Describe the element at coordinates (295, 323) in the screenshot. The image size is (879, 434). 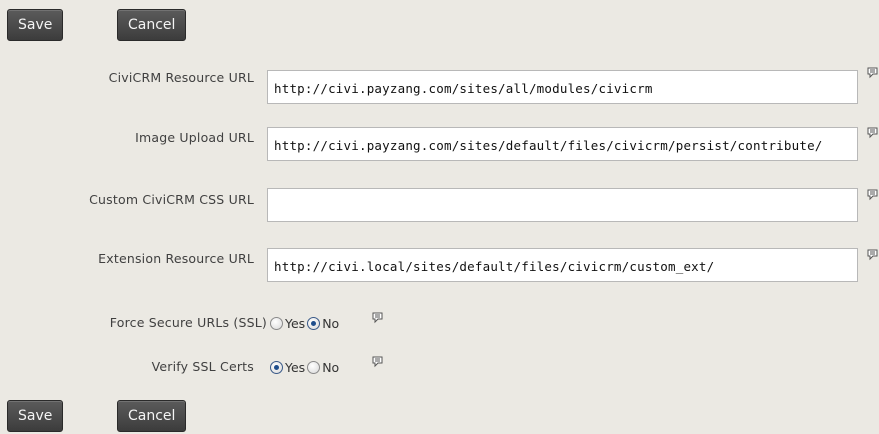
I see `force-ssl-yes-label: Yes` at that location.